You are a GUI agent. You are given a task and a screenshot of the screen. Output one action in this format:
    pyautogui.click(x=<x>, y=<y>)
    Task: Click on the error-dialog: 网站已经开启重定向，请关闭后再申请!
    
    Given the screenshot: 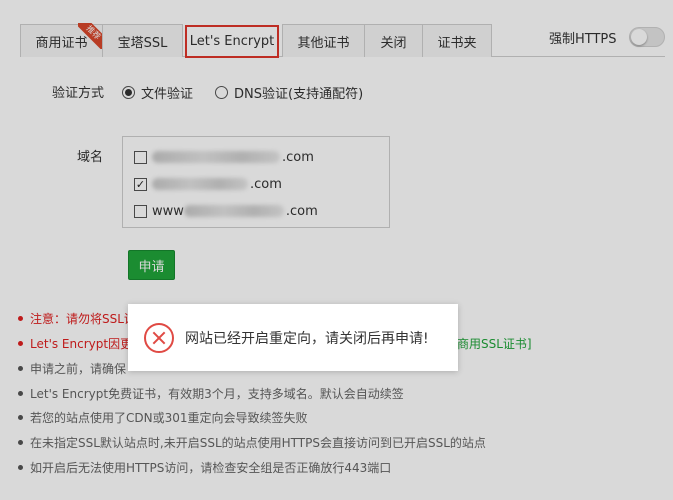 What is the action you would take?
    pyautogui.click(x=293, y=337)
    